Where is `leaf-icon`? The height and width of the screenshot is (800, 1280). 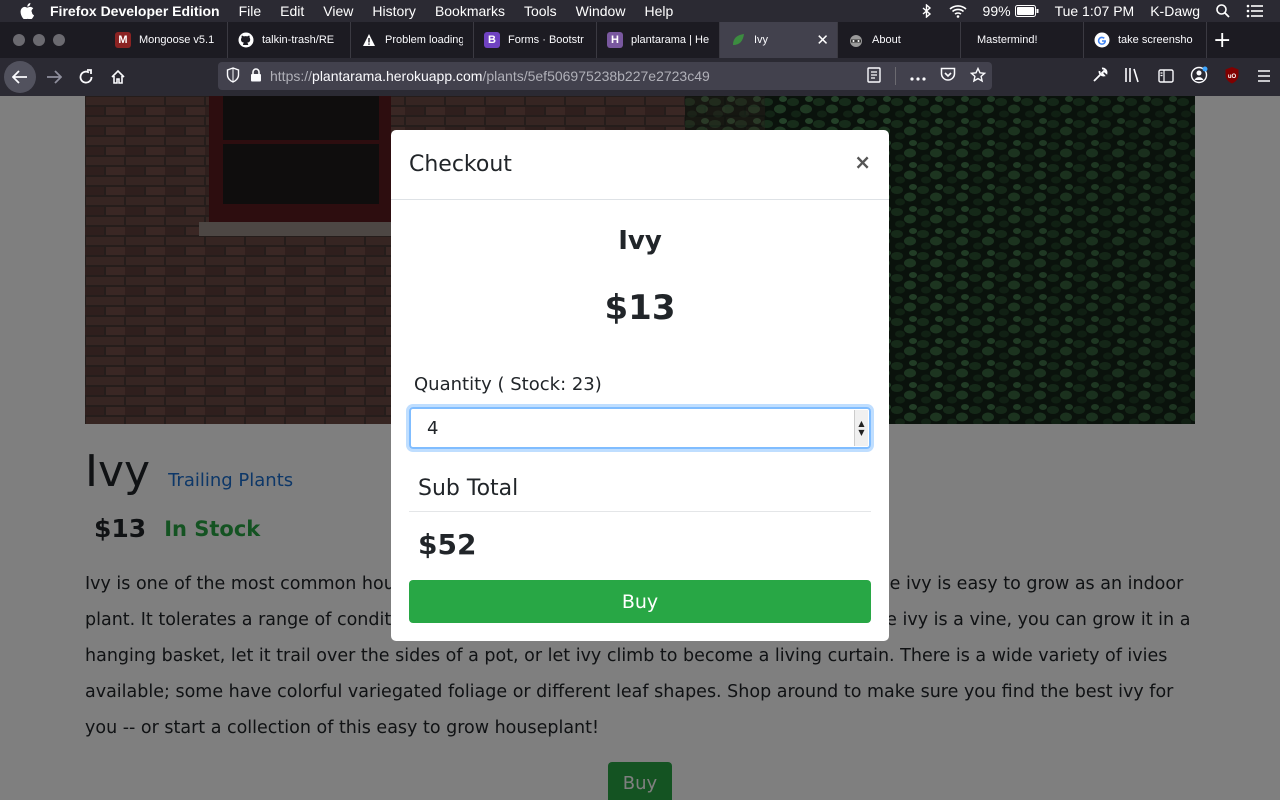
leaf-icon is located at coordinates (738, 40).